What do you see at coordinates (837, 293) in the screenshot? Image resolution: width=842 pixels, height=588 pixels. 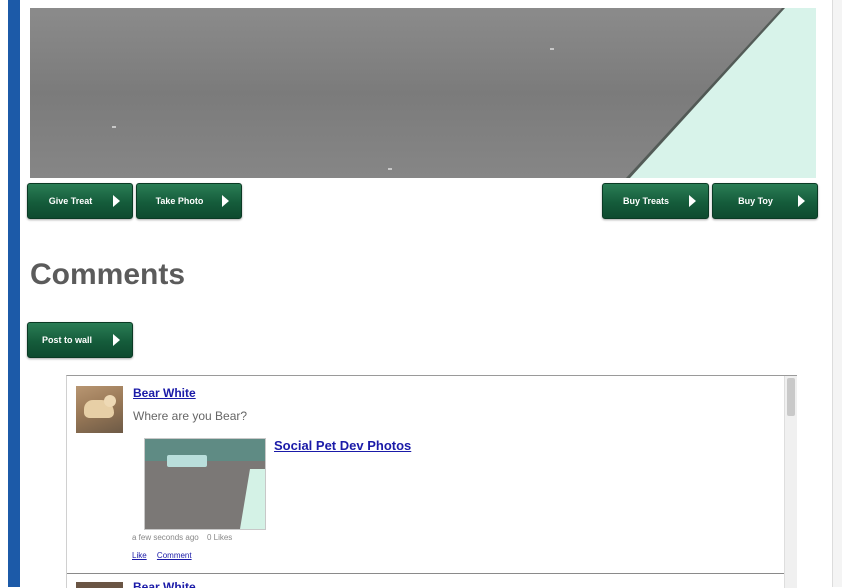 I see `right-page-edge` at bounding box center [837, 293].